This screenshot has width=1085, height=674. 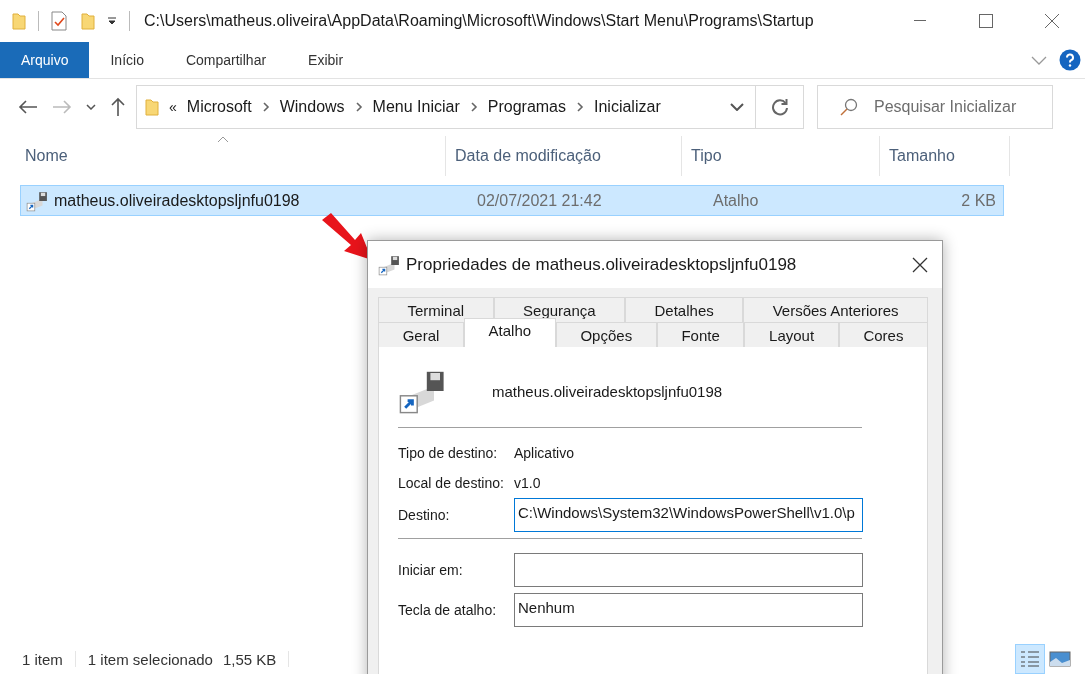 I want to click on help-icon, so click(x=1070, y=60).